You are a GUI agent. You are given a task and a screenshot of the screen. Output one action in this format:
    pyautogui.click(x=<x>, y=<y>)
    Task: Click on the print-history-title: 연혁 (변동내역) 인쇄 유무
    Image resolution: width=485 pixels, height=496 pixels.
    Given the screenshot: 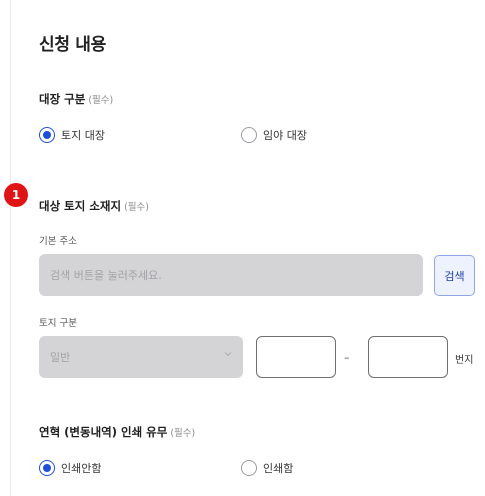 What is the action you would take?
    pyautogui.click(x=103, y=432)
    